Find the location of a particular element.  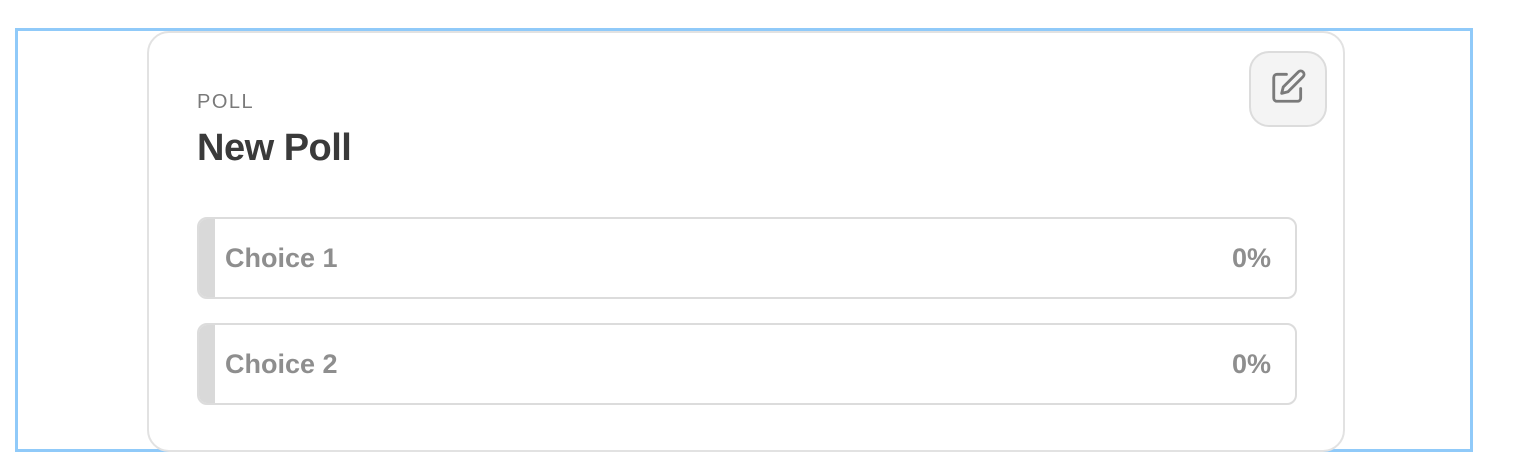

poll-title: New Poll is located at coordinates (274, 148).